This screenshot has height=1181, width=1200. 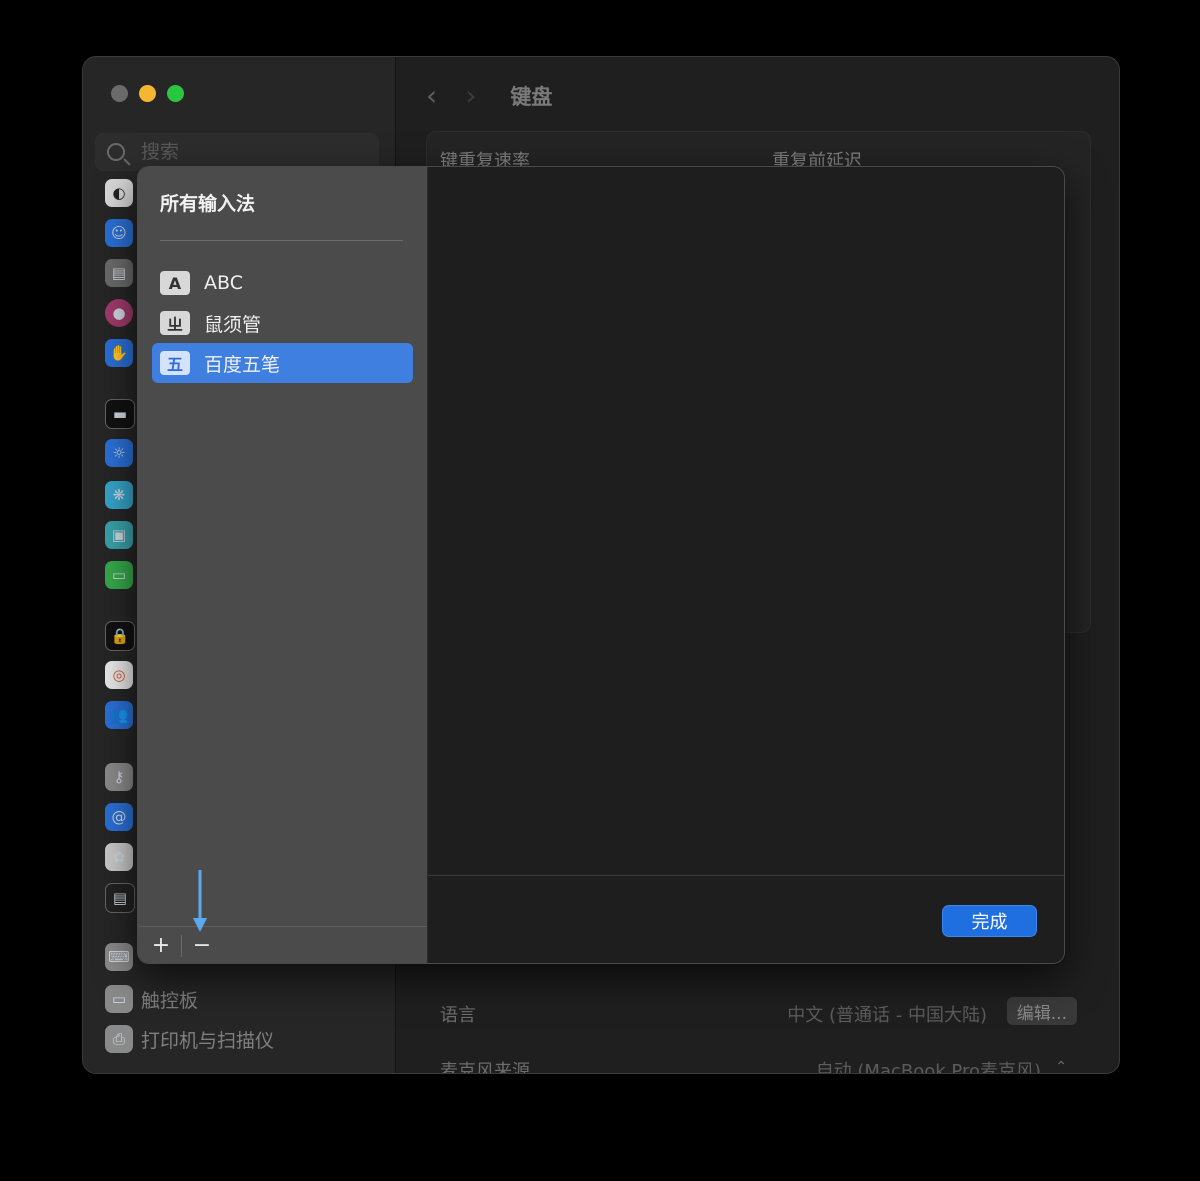 I want to click on squirrel-input-icon: ㄓ, so click(x=175, y=323).